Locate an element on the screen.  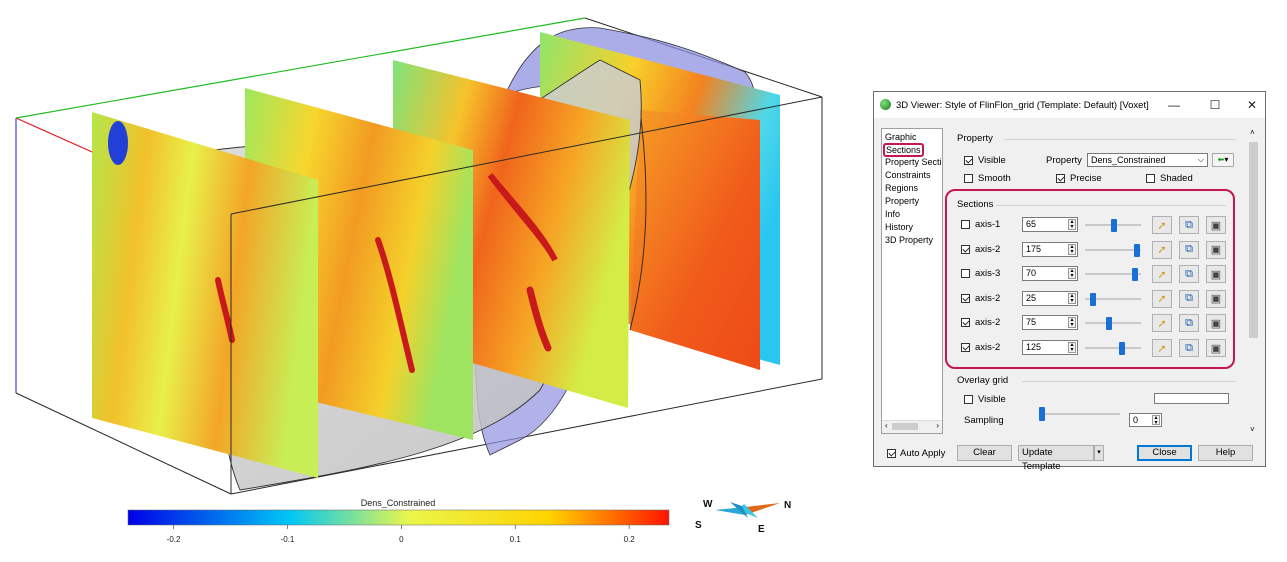
scroll-down-icon: ˅ is located at coordinates (1252, 429).